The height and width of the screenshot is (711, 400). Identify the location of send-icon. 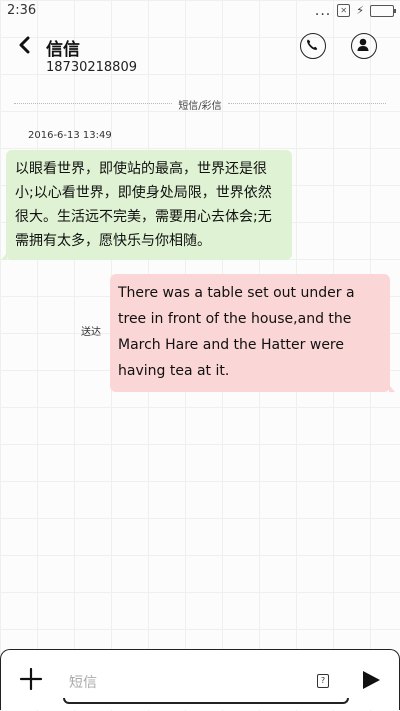
(371, 680).